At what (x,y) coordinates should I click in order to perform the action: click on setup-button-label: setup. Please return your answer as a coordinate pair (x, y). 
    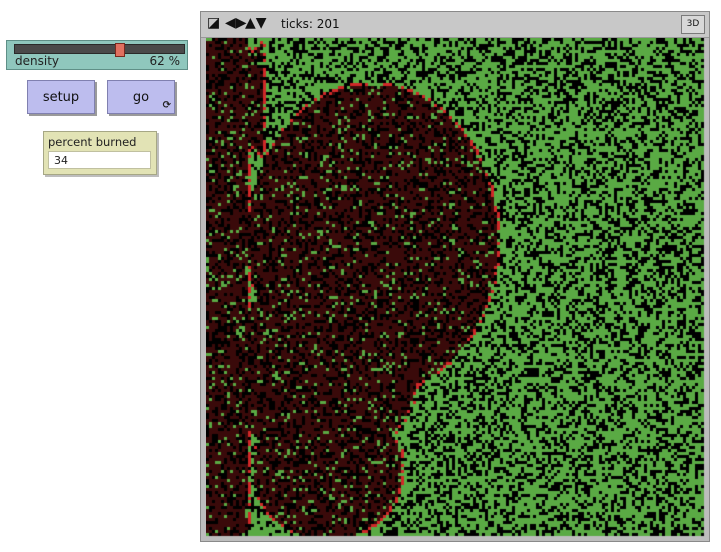
    Looking at the image, I should click on (61, 97).